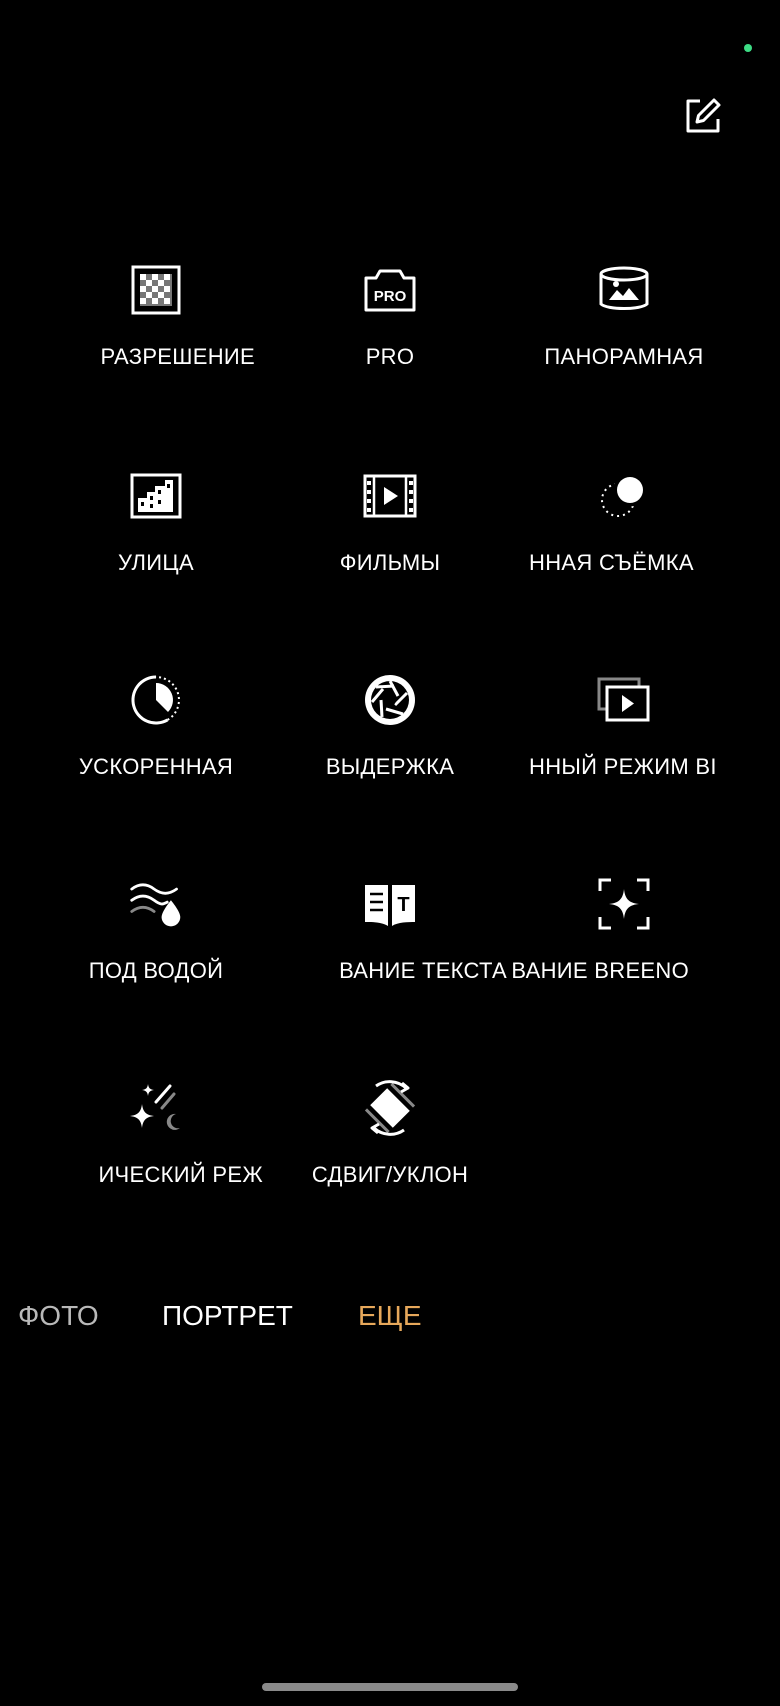  What do you see at coordinates (390, 562) in the screenshot?
I see `mode-label: ФИЛЬМЫ` at bounding box center [390, 562].